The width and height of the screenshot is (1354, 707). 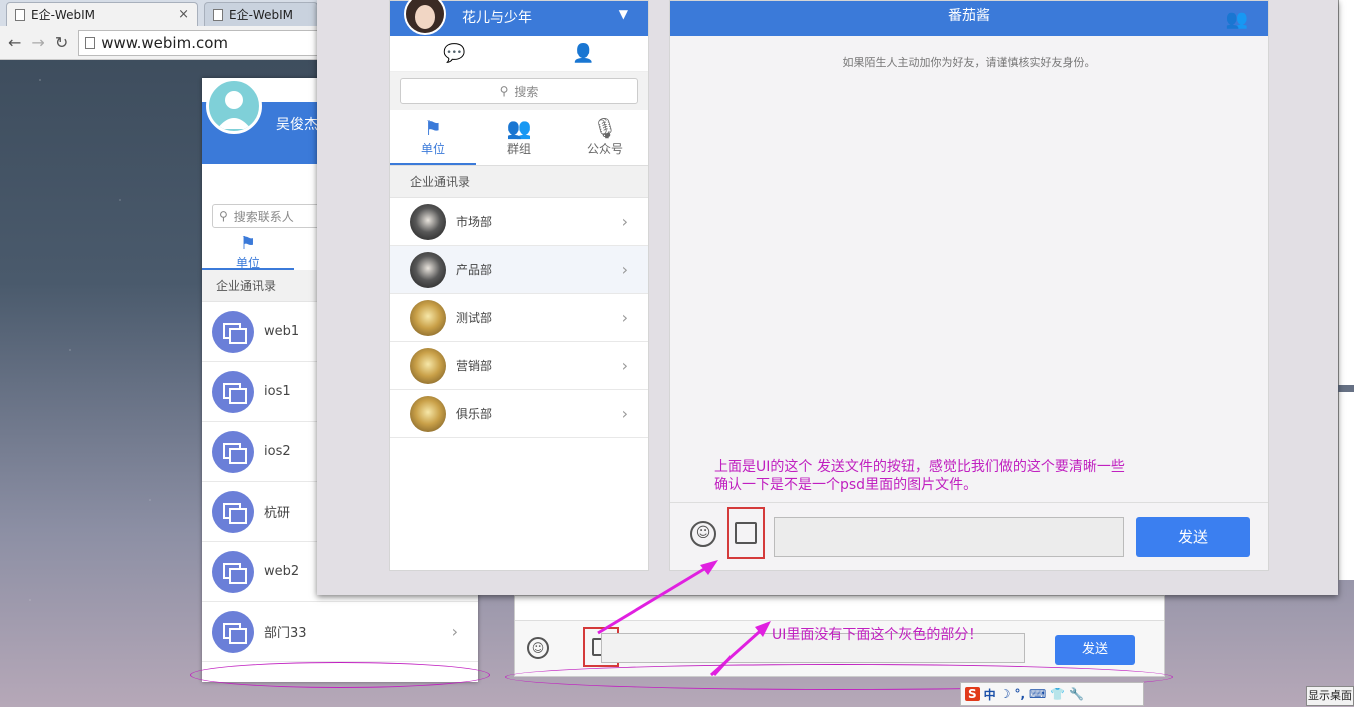 What do you see at coordinates (1005, 694) in the screenshot?
I see `moon-icon: ☽` at bounding box center [1005, 694].